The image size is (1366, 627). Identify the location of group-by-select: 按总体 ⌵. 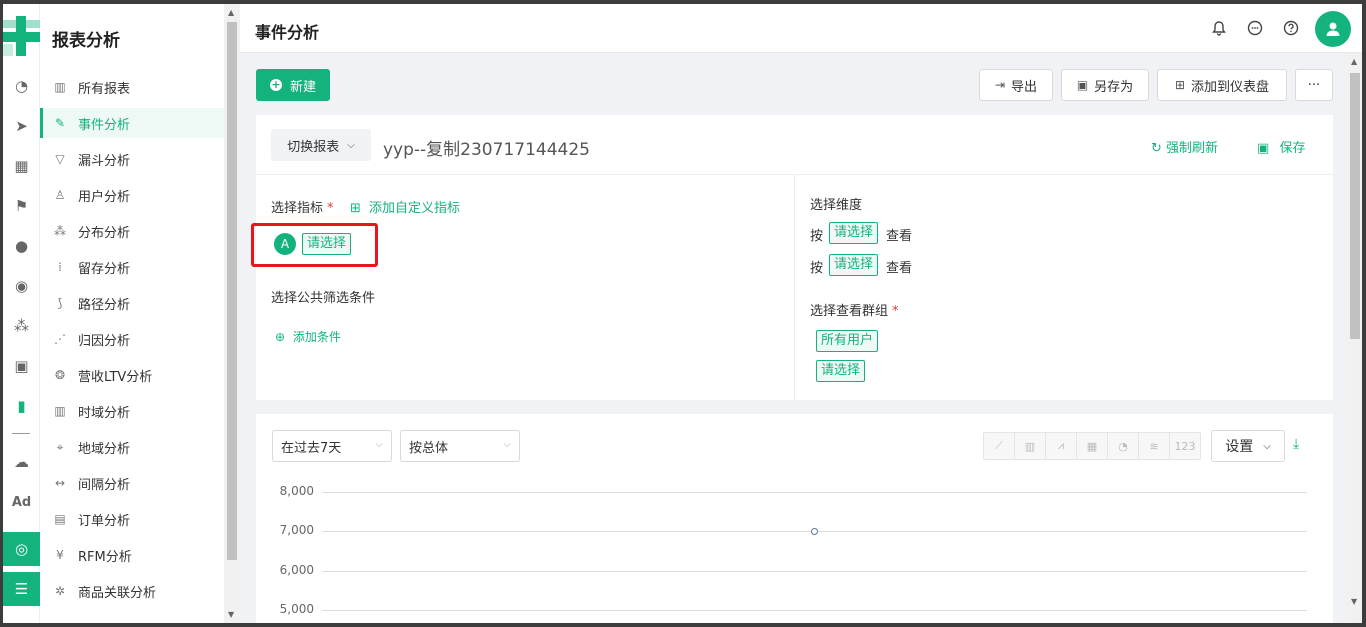
(460, 446).